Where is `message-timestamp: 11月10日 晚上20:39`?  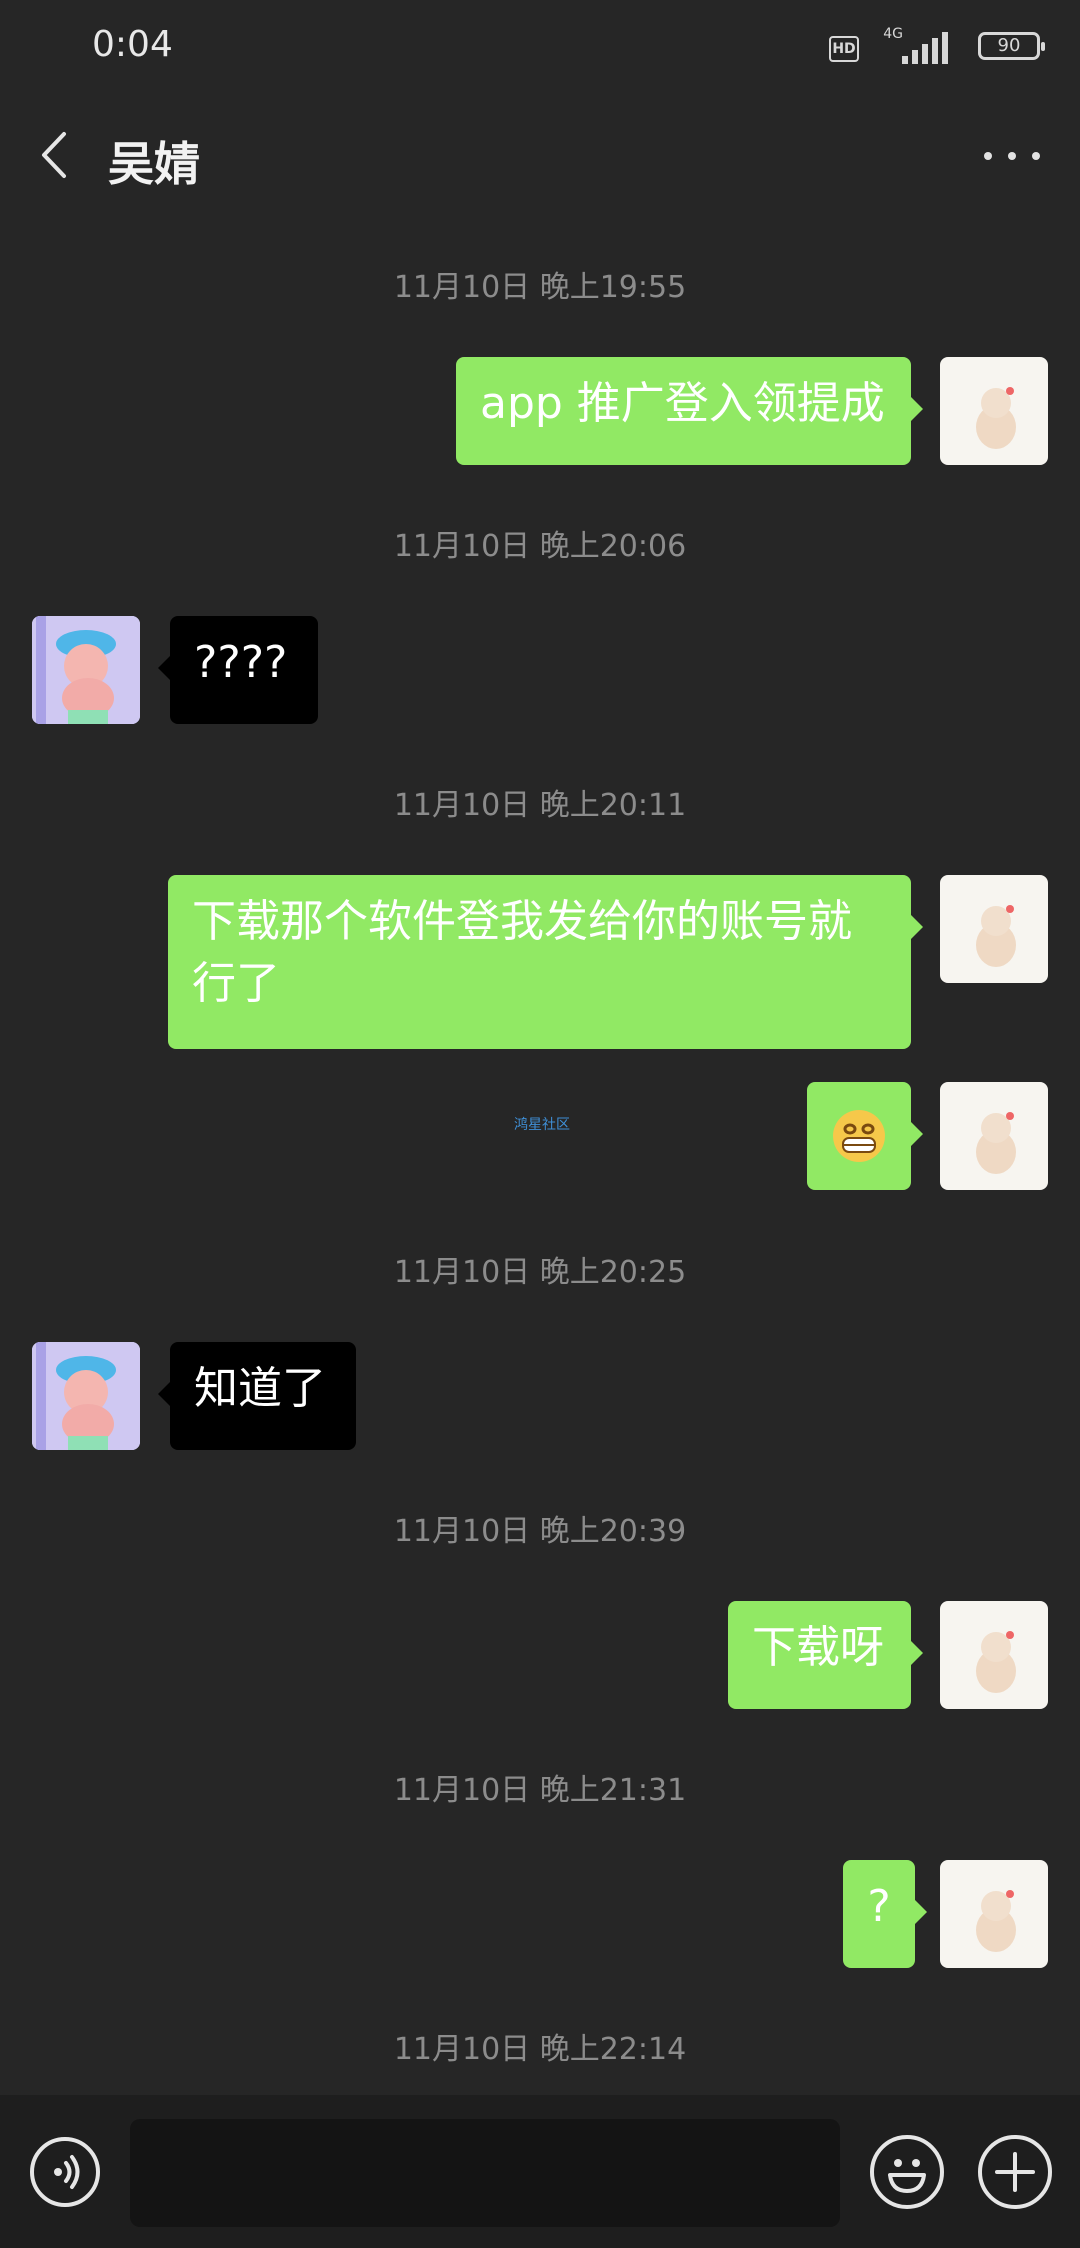 message-timestamp: 11月10日 晚上20:39 is located at coordinates (540, 1531).